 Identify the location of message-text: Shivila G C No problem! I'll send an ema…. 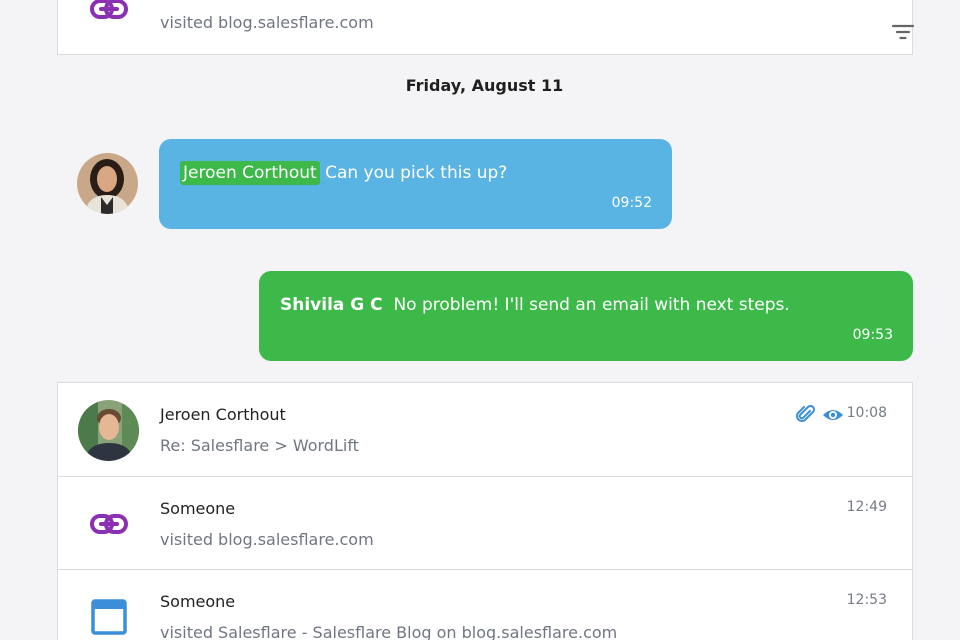
(535, 305).